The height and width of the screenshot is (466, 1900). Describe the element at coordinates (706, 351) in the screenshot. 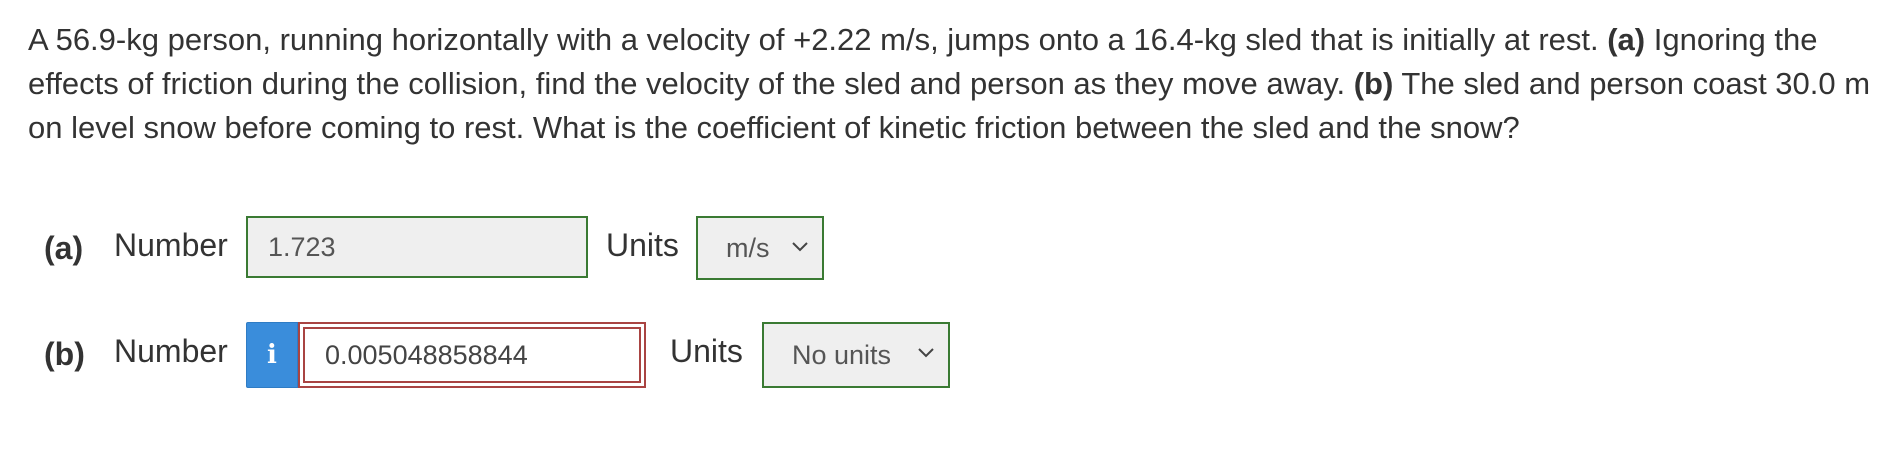

I see `part-b-units-label: Units` at that location.